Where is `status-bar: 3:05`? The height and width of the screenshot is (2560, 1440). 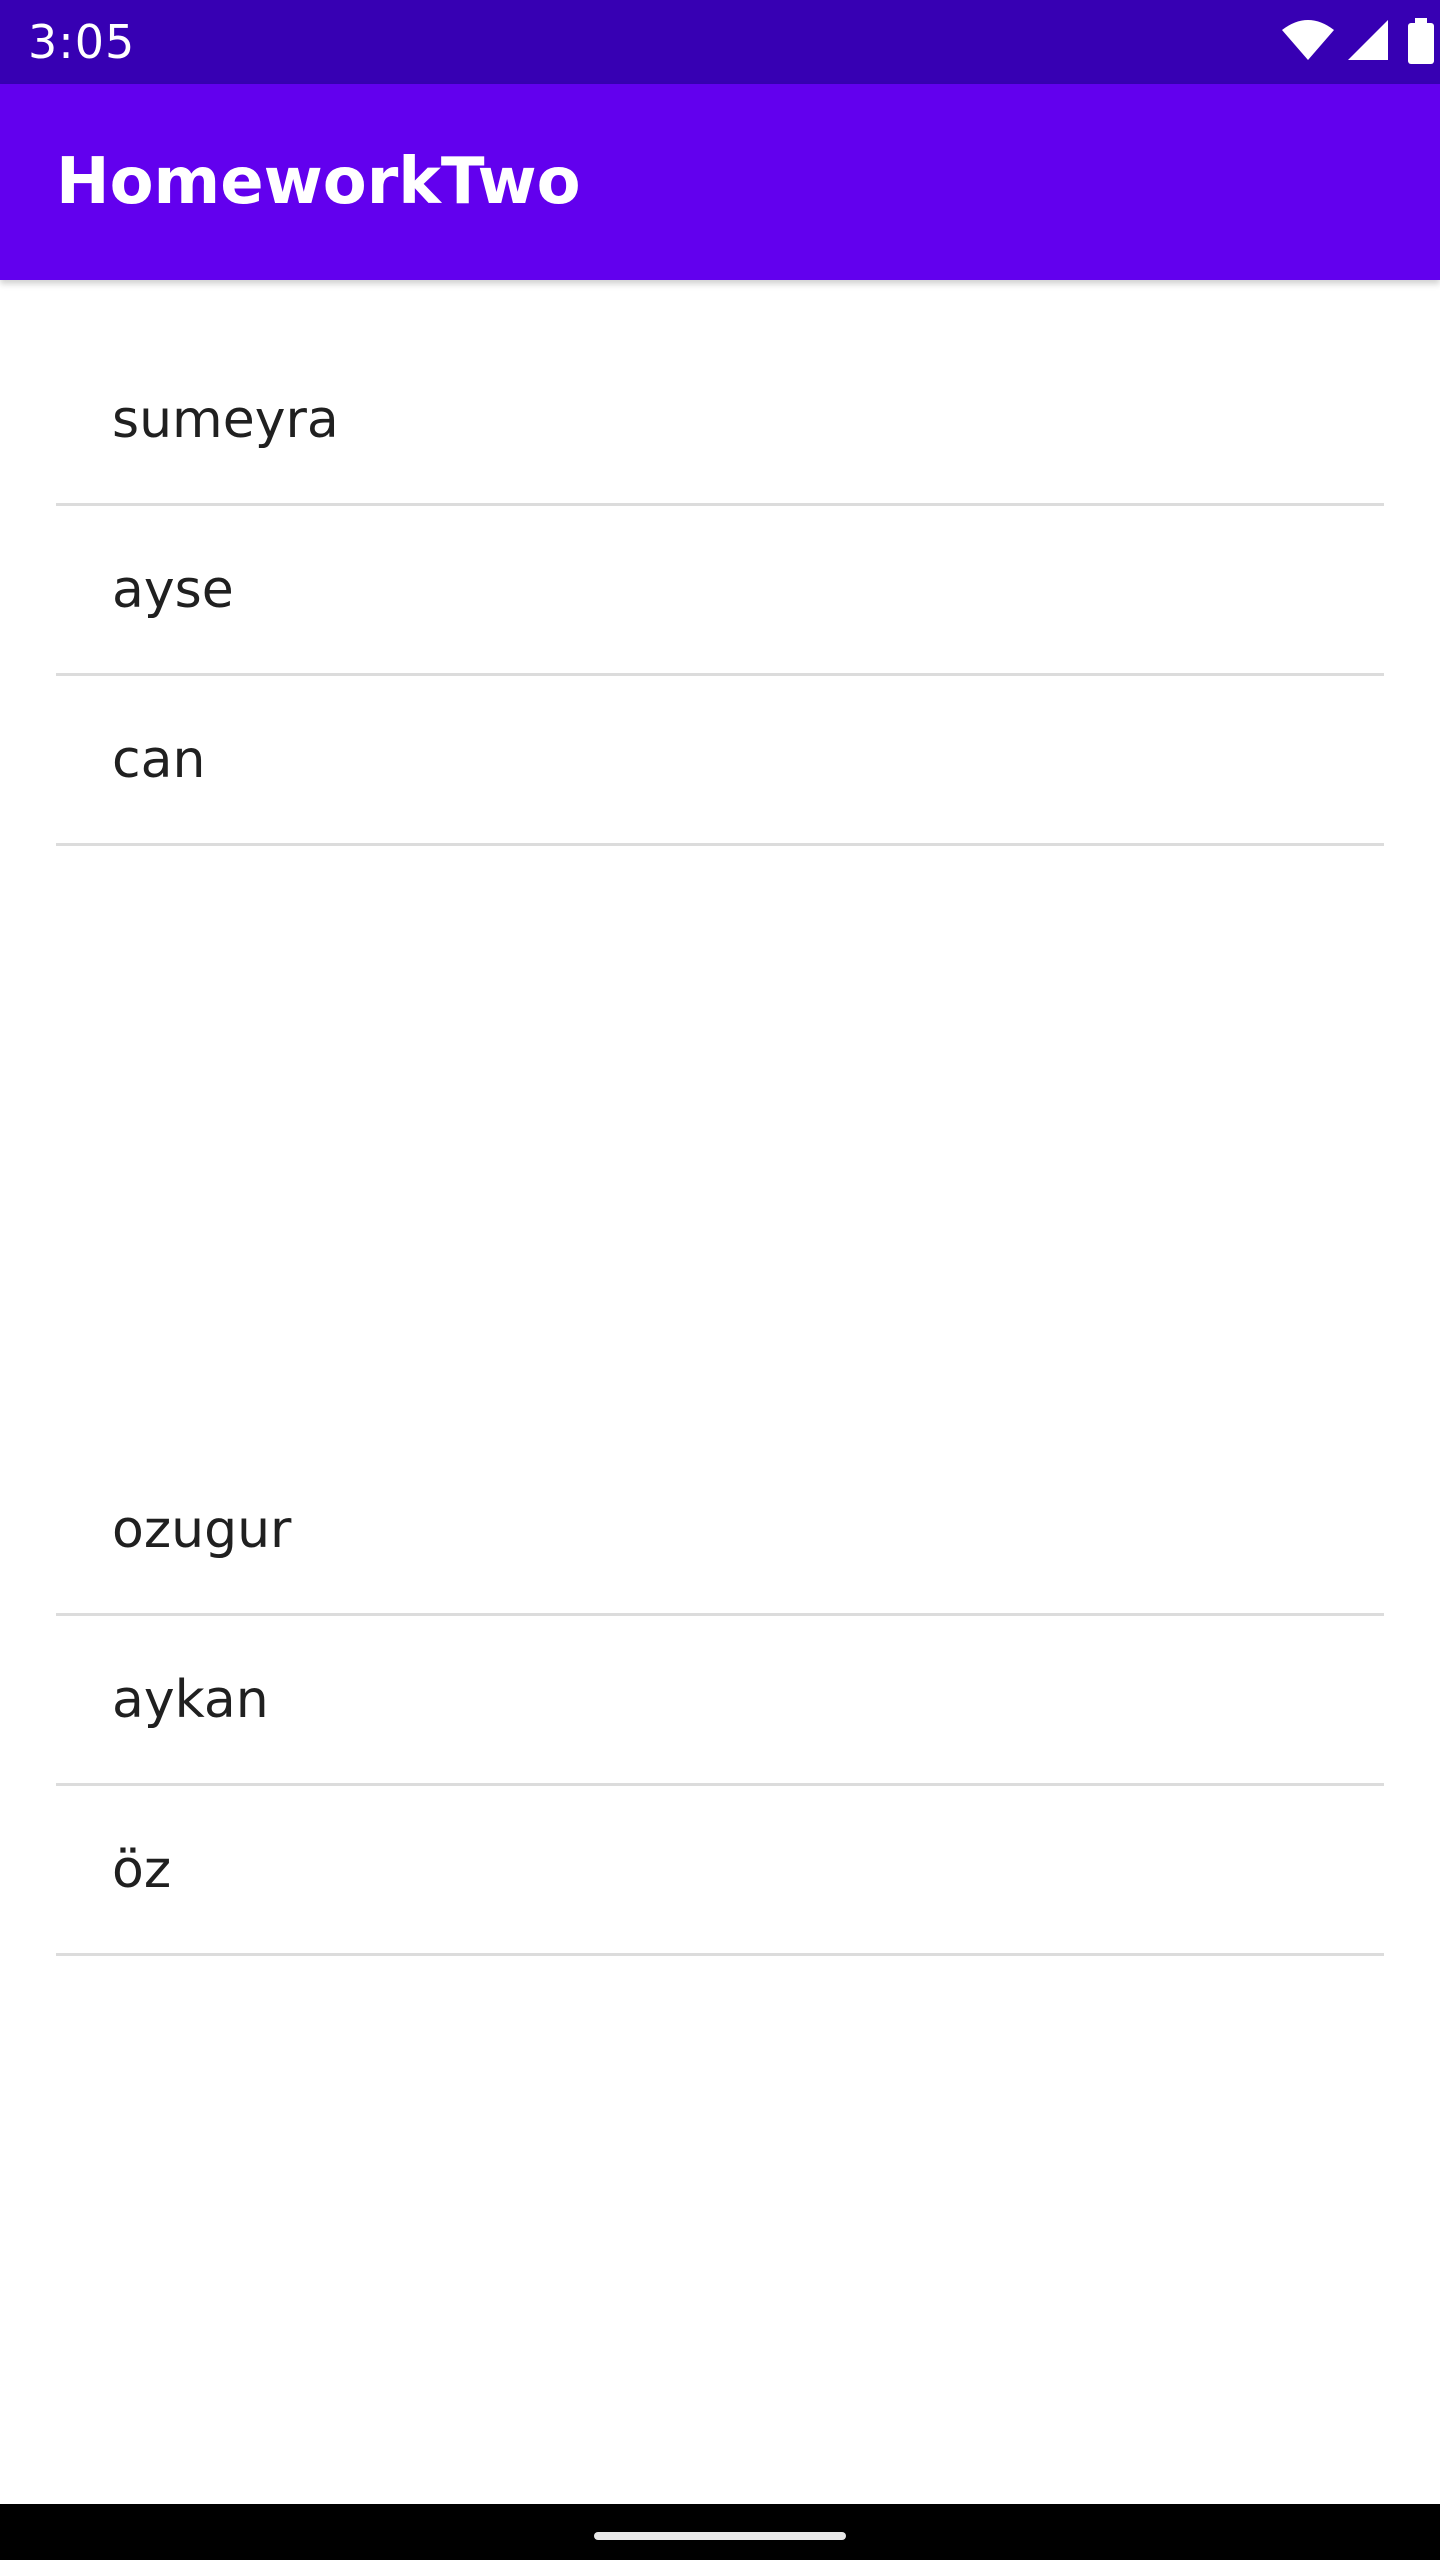
status-bar: 3:05 is located at coordinates (720, 42).